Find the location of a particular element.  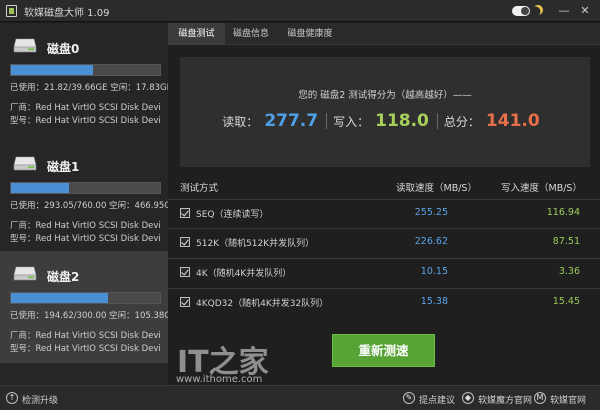

official-site-icon: M is located at coordinates (540, 398).